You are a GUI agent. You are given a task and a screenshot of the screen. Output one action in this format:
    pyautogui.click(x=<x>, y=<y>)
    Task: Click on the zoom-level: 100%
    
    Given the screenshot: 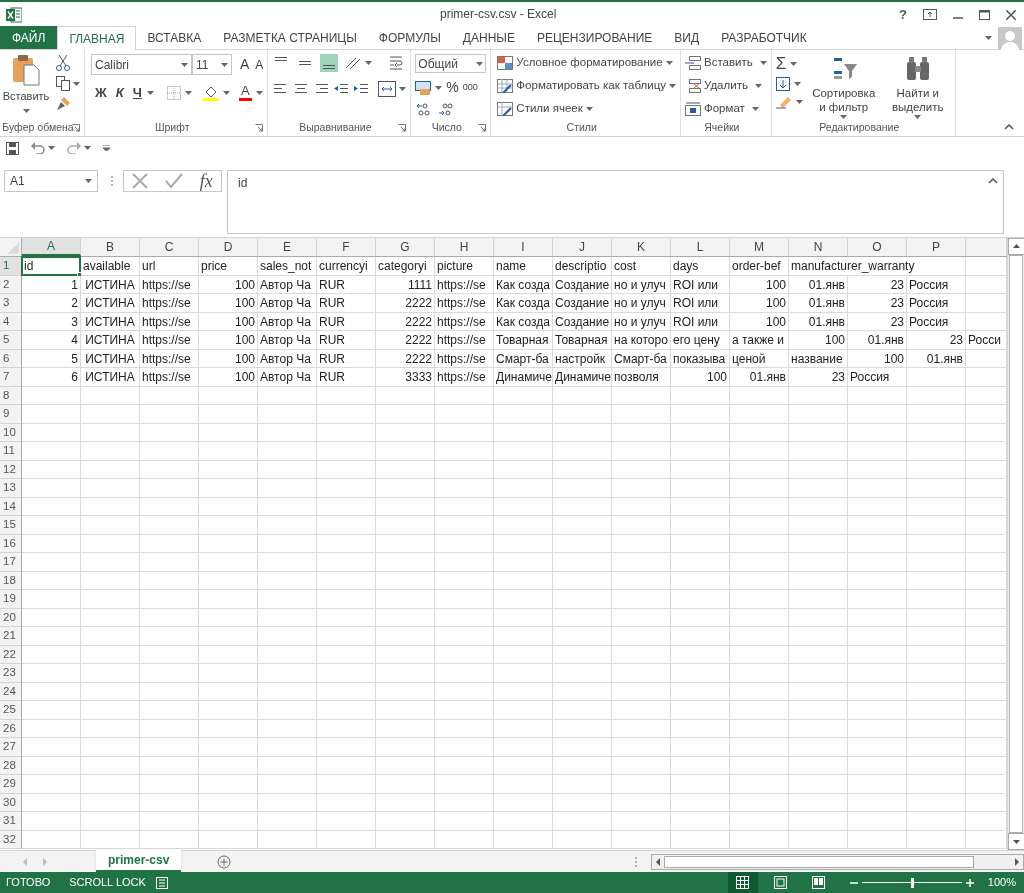 What is the action you would take?
    pyautogui.click(x=1001, y=882)
    